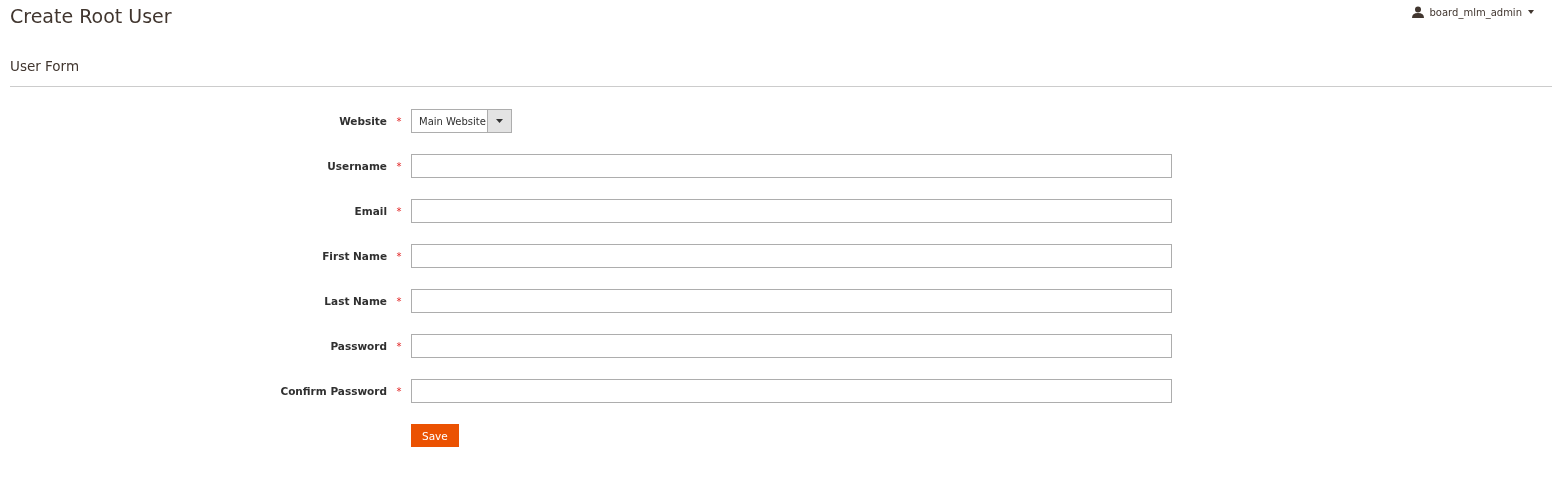 The width and height of the screenshot is (1559, 477). Describe the element at coordinates (91, 16) in the screenshot. I see `page-title: Create Root User` at that location.